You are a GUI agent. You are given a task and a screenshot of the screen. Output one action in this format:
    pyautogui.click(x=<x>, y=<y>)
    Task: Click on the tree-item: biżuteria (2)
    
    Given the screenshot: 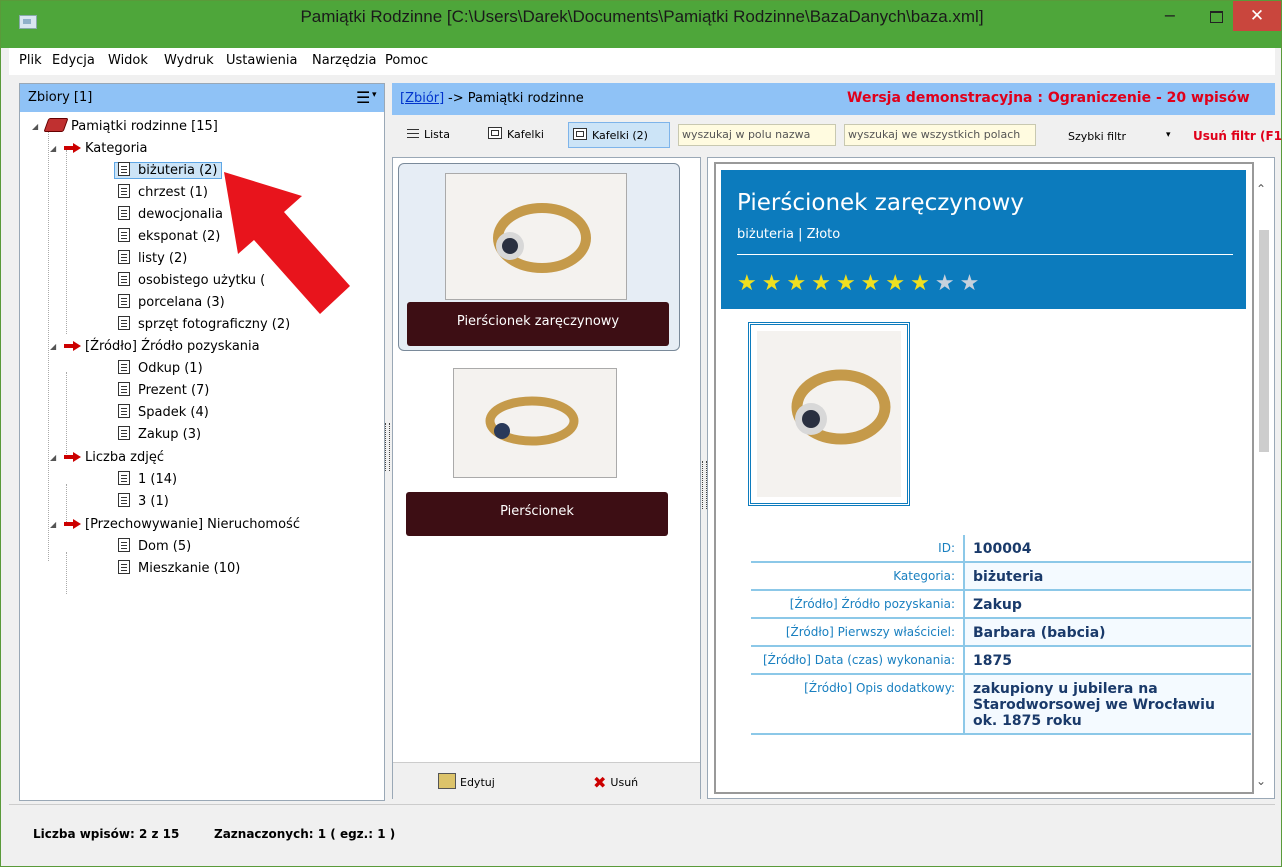 What is the action you would take?
    pyautogui.click(x=168, y=171)
    